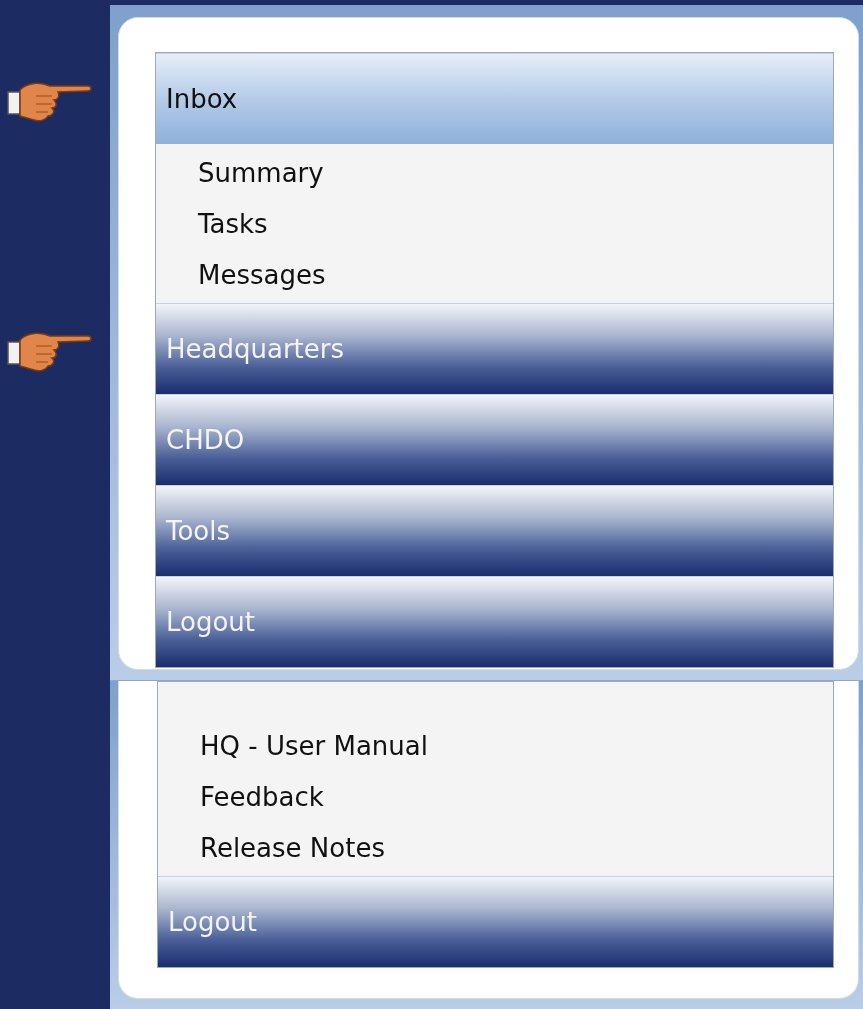  What do you see at coordinates (516, 745) in the screenshot?
I see `menu-item: HQ - User Manual` at bounding box center [516, 745].